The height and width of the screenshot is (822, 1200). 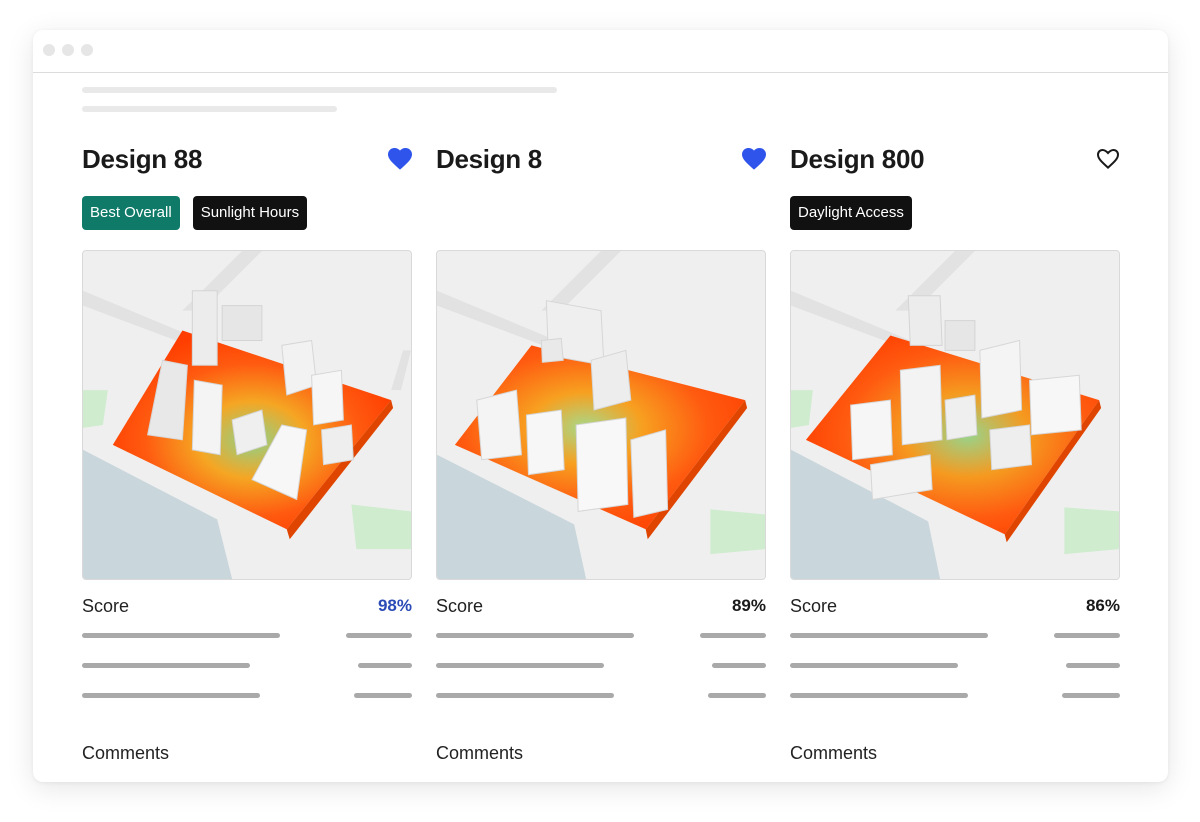 What do you see at coordinates (394, 605) in the screenshot?
I see `score-value: 98%` at bounding box center [394, 605].